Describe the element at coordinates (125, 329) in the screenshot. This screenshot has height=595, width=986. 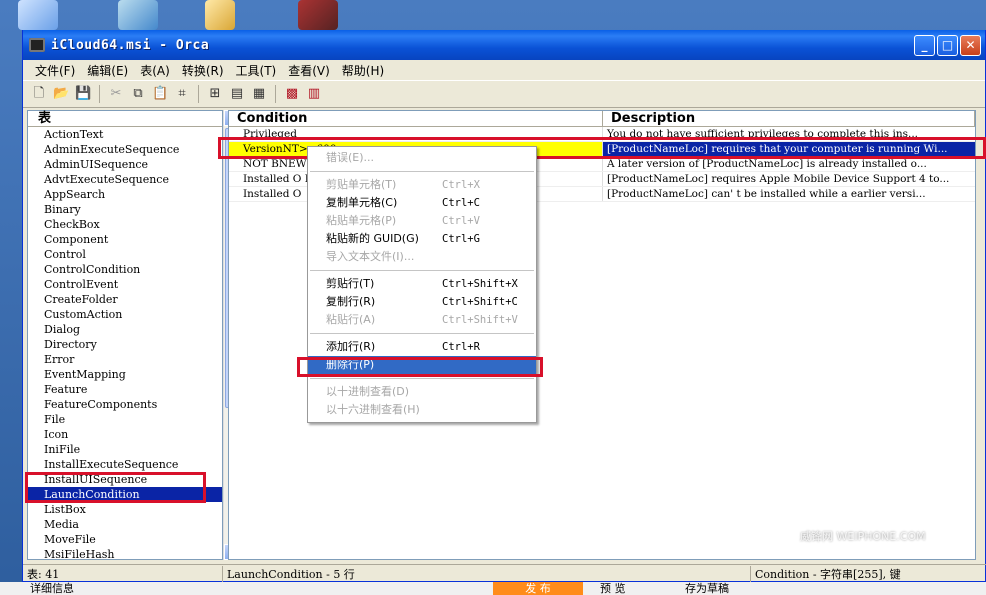
I see `table-item: Dialog` at that location.